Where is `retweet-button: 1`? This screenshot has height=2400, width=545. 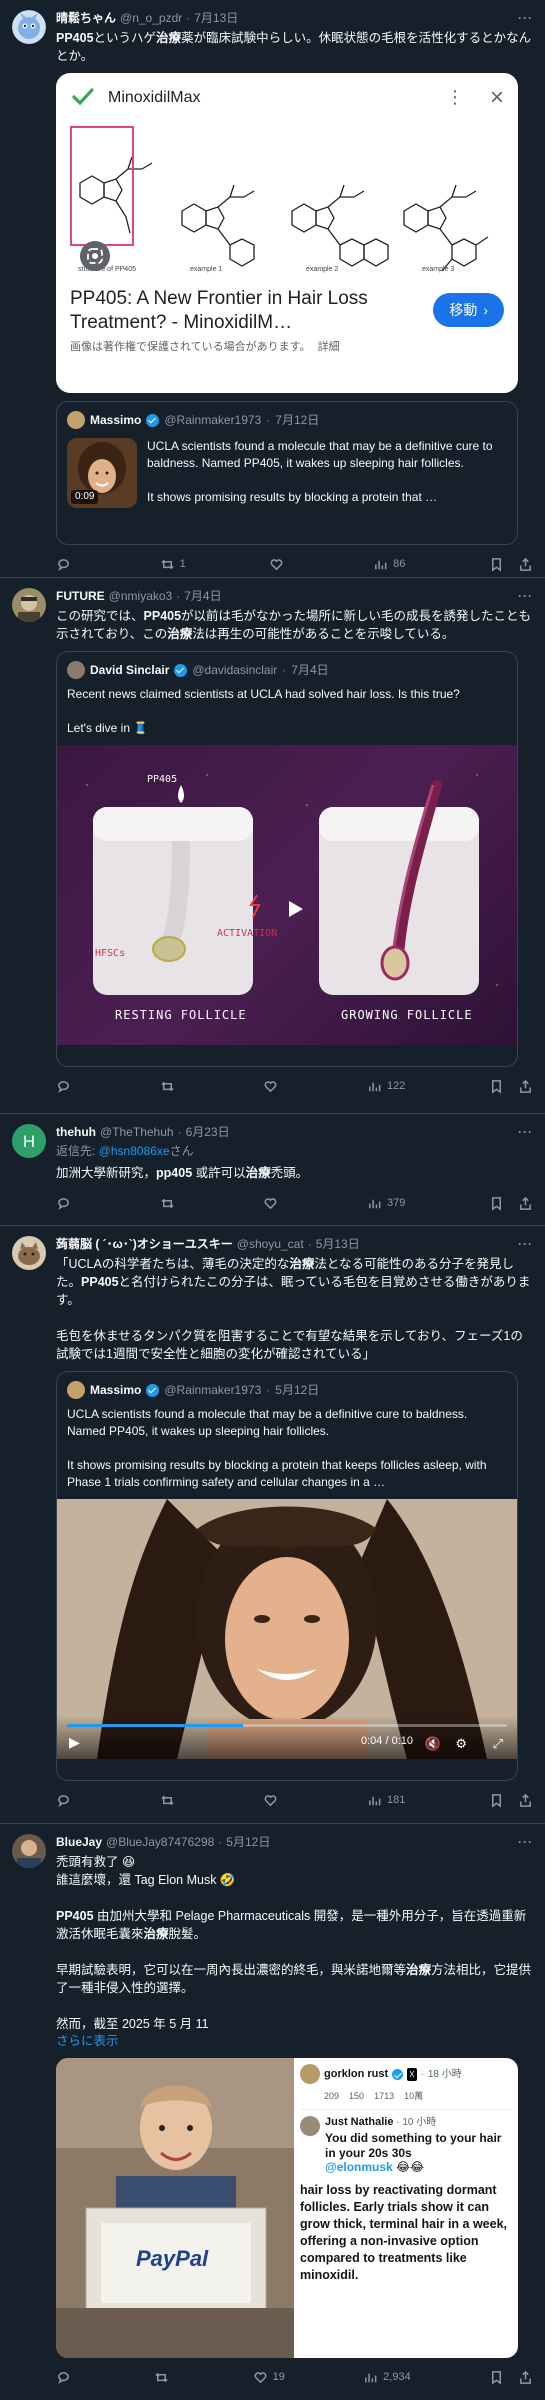 retweet-button: 1 is located at coordinates (173, 564).